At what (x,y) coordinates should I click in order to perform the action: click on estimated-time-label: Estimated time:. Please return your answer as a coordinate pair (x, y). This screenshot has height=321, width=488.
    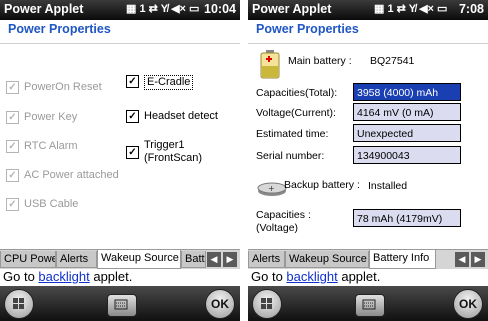
    Looking at the image, I should click on (292, 134).